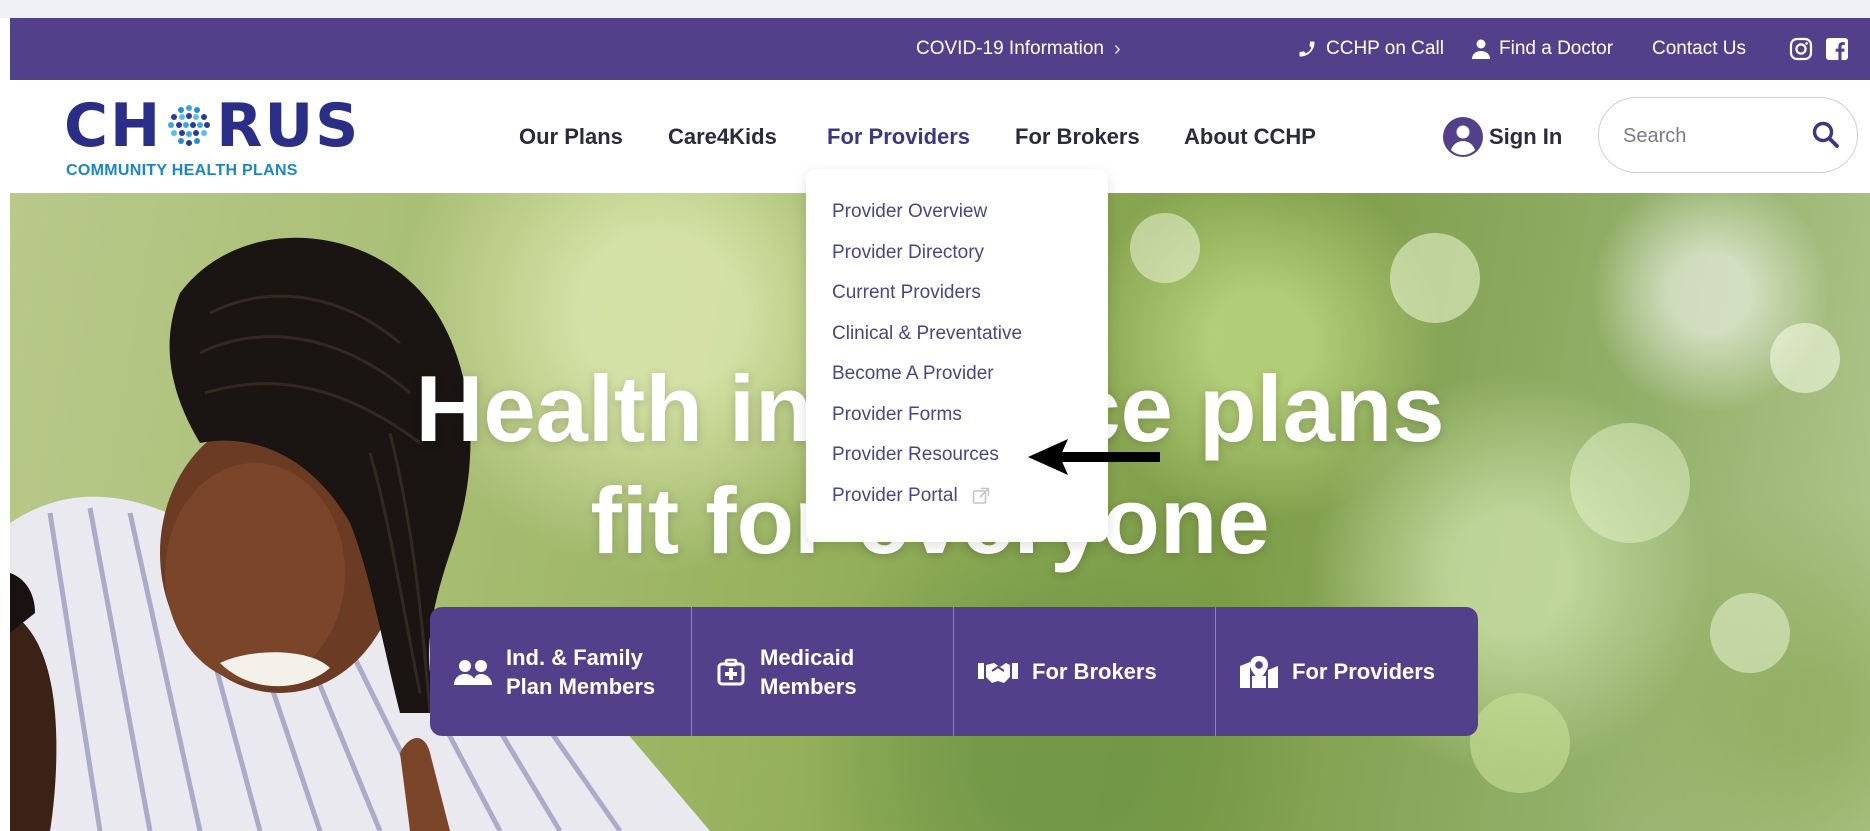 The width and height of the screenshot is (1870, 831). Describe the element at coordinates (957, 334) in the screenshot. I see `menu-item-clinical-preventative: Clinical & Preventative` at that location.